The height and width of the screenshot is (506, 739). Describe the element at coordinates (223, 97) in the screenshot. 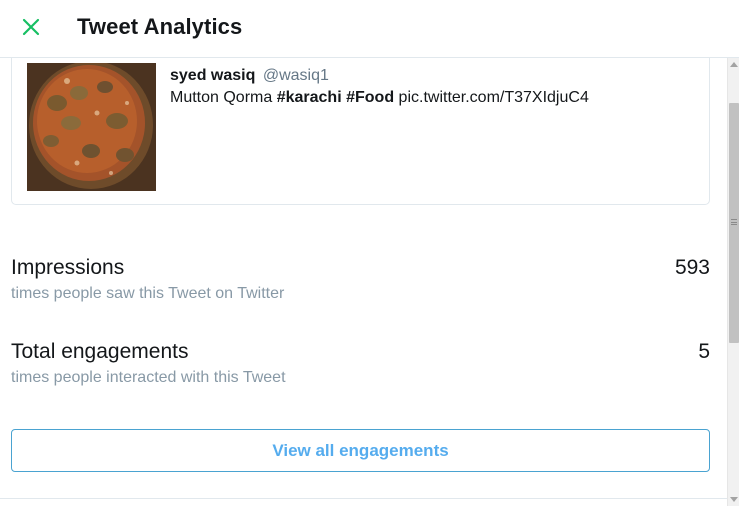

I see `tweet-text-plain: Mutton Qorma` at that location.